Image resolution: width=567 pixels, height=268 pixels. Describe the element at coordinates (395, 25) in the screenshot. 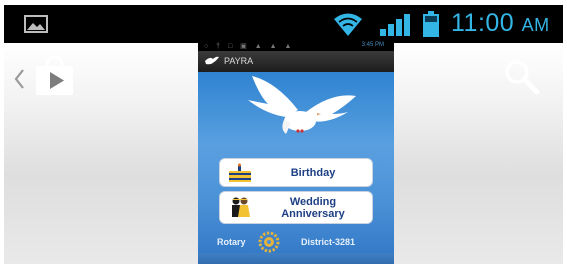

I see `signal-icon` at that location.